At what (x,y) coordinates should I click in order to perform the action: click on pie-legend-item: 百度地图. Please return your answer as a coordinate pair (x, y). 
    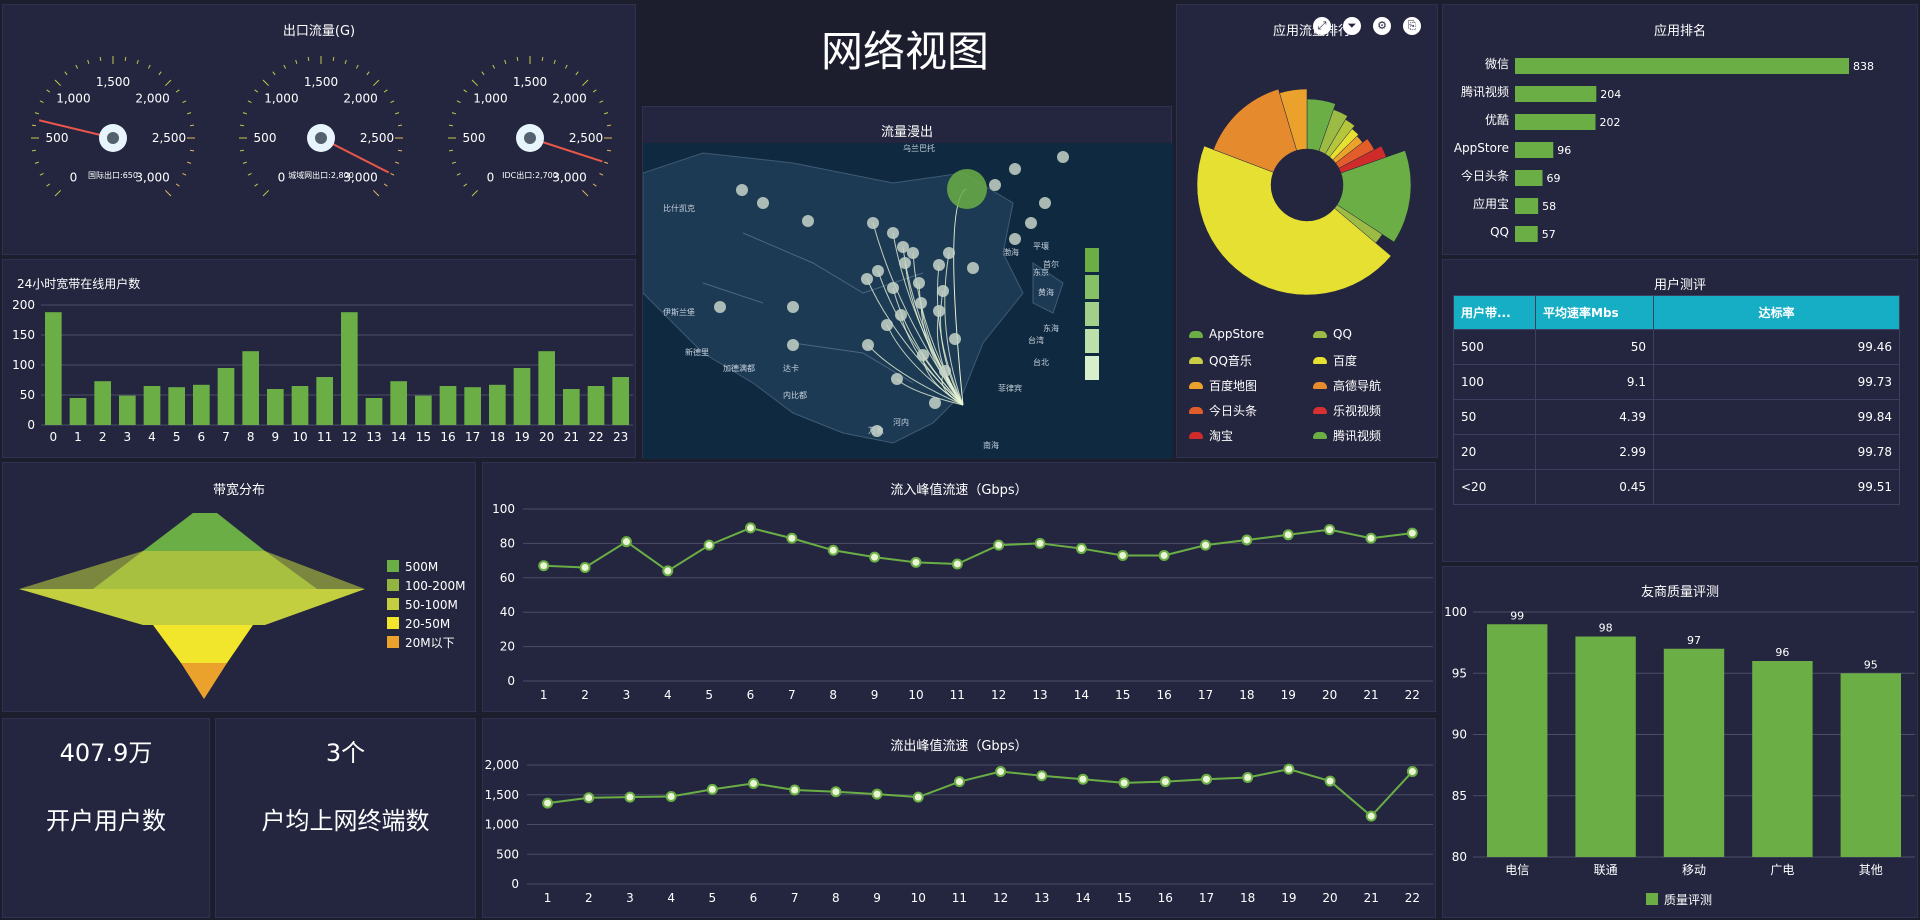
    Looking at the image, I should click on (1223, 385).